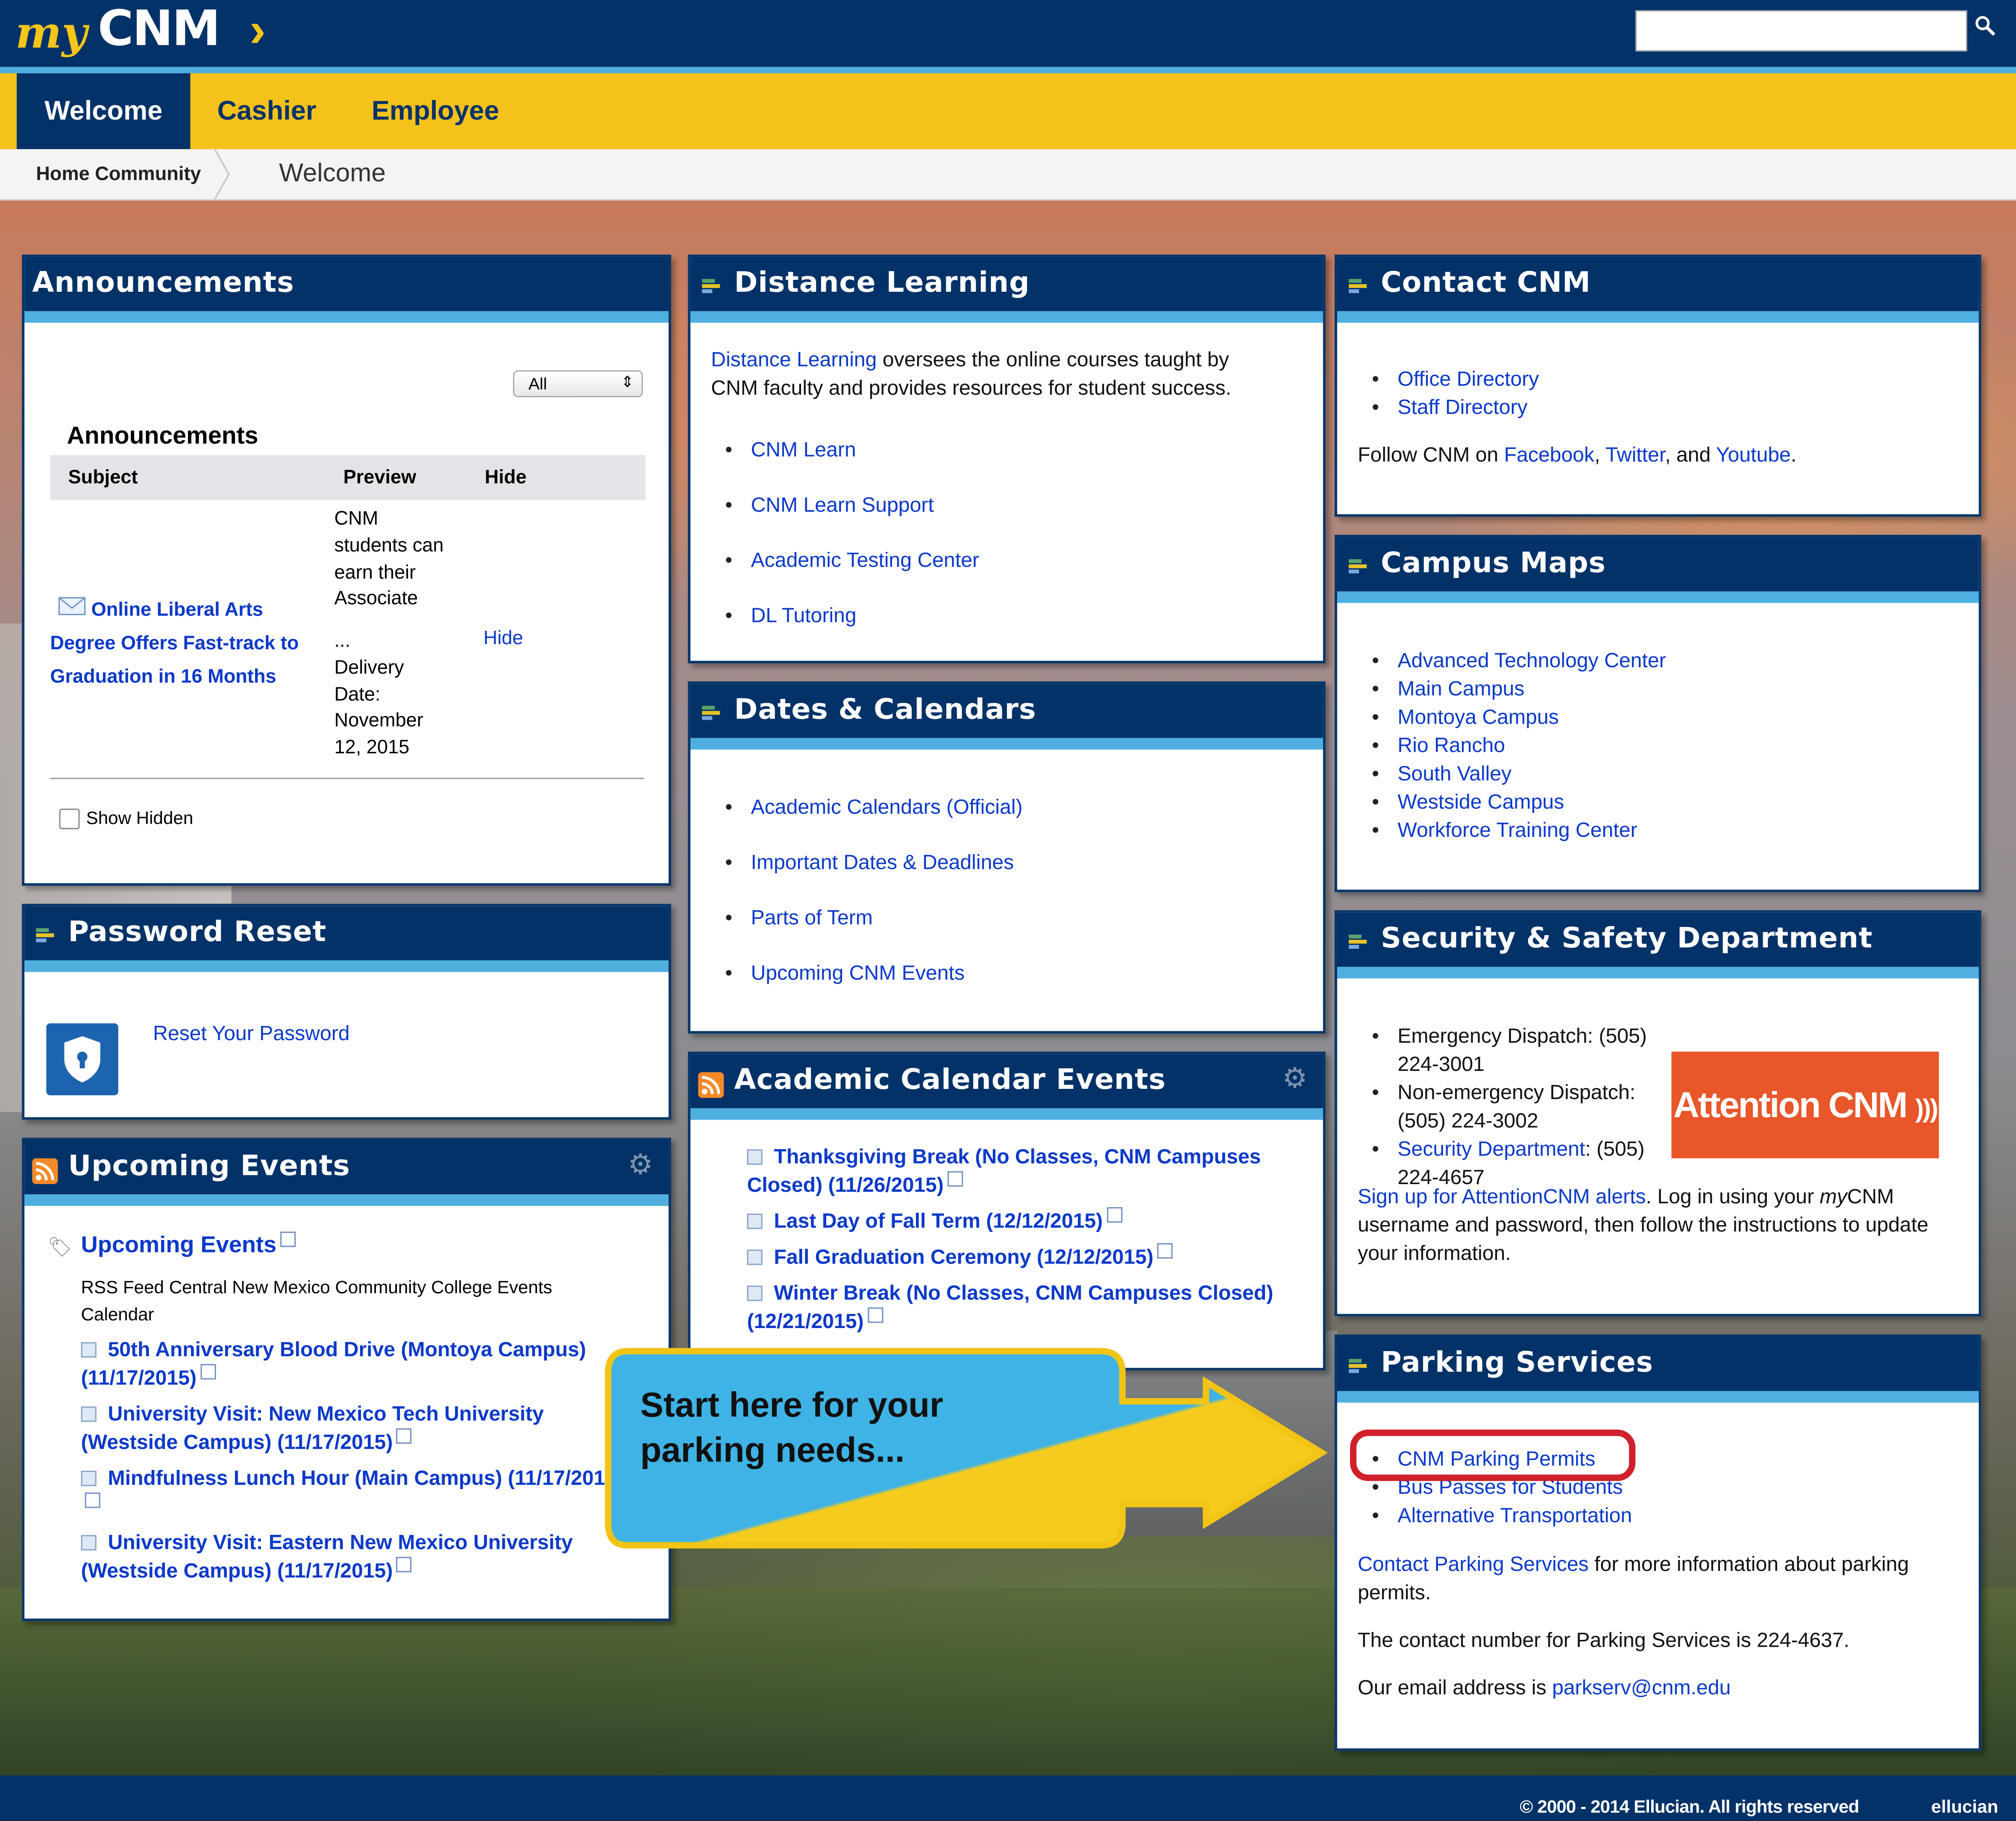  What do you see at coordinates (251, 1035) in the screenshot?
I see `reset-password-link: Reset Your Password` at bounding box center [251, 1035].